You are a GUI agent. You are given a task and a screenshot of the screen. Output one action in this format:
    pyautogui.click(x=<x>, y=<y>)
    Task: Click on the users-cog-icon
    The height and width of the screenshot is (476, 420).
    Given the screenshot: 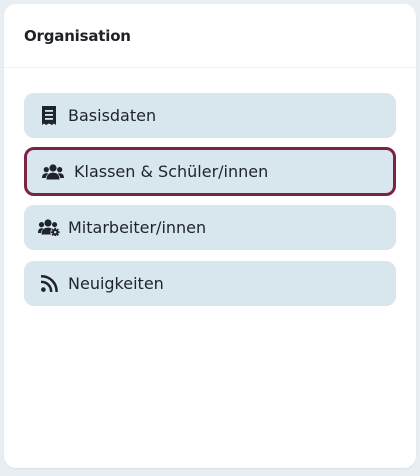 What is the action you would take?
    pyautogui.click(x=49, y=228)
    